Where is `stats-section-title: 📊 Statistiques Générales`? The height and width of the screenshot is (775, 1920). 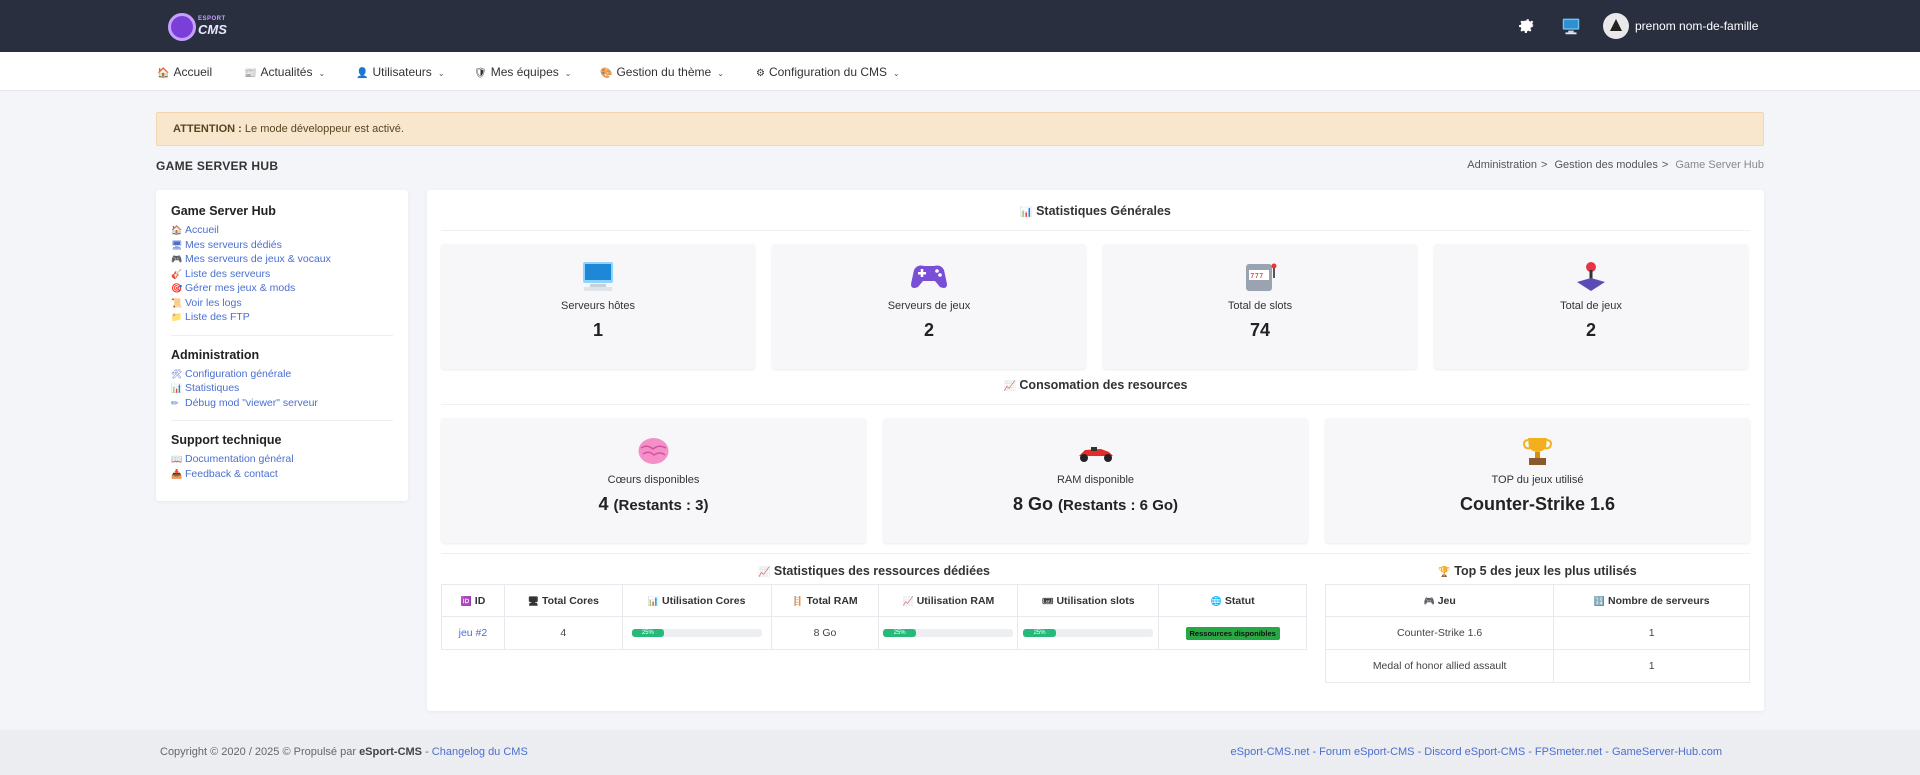 stats-section-title: 📊 Statistiques Générales is located at coordinates (1095, 211).